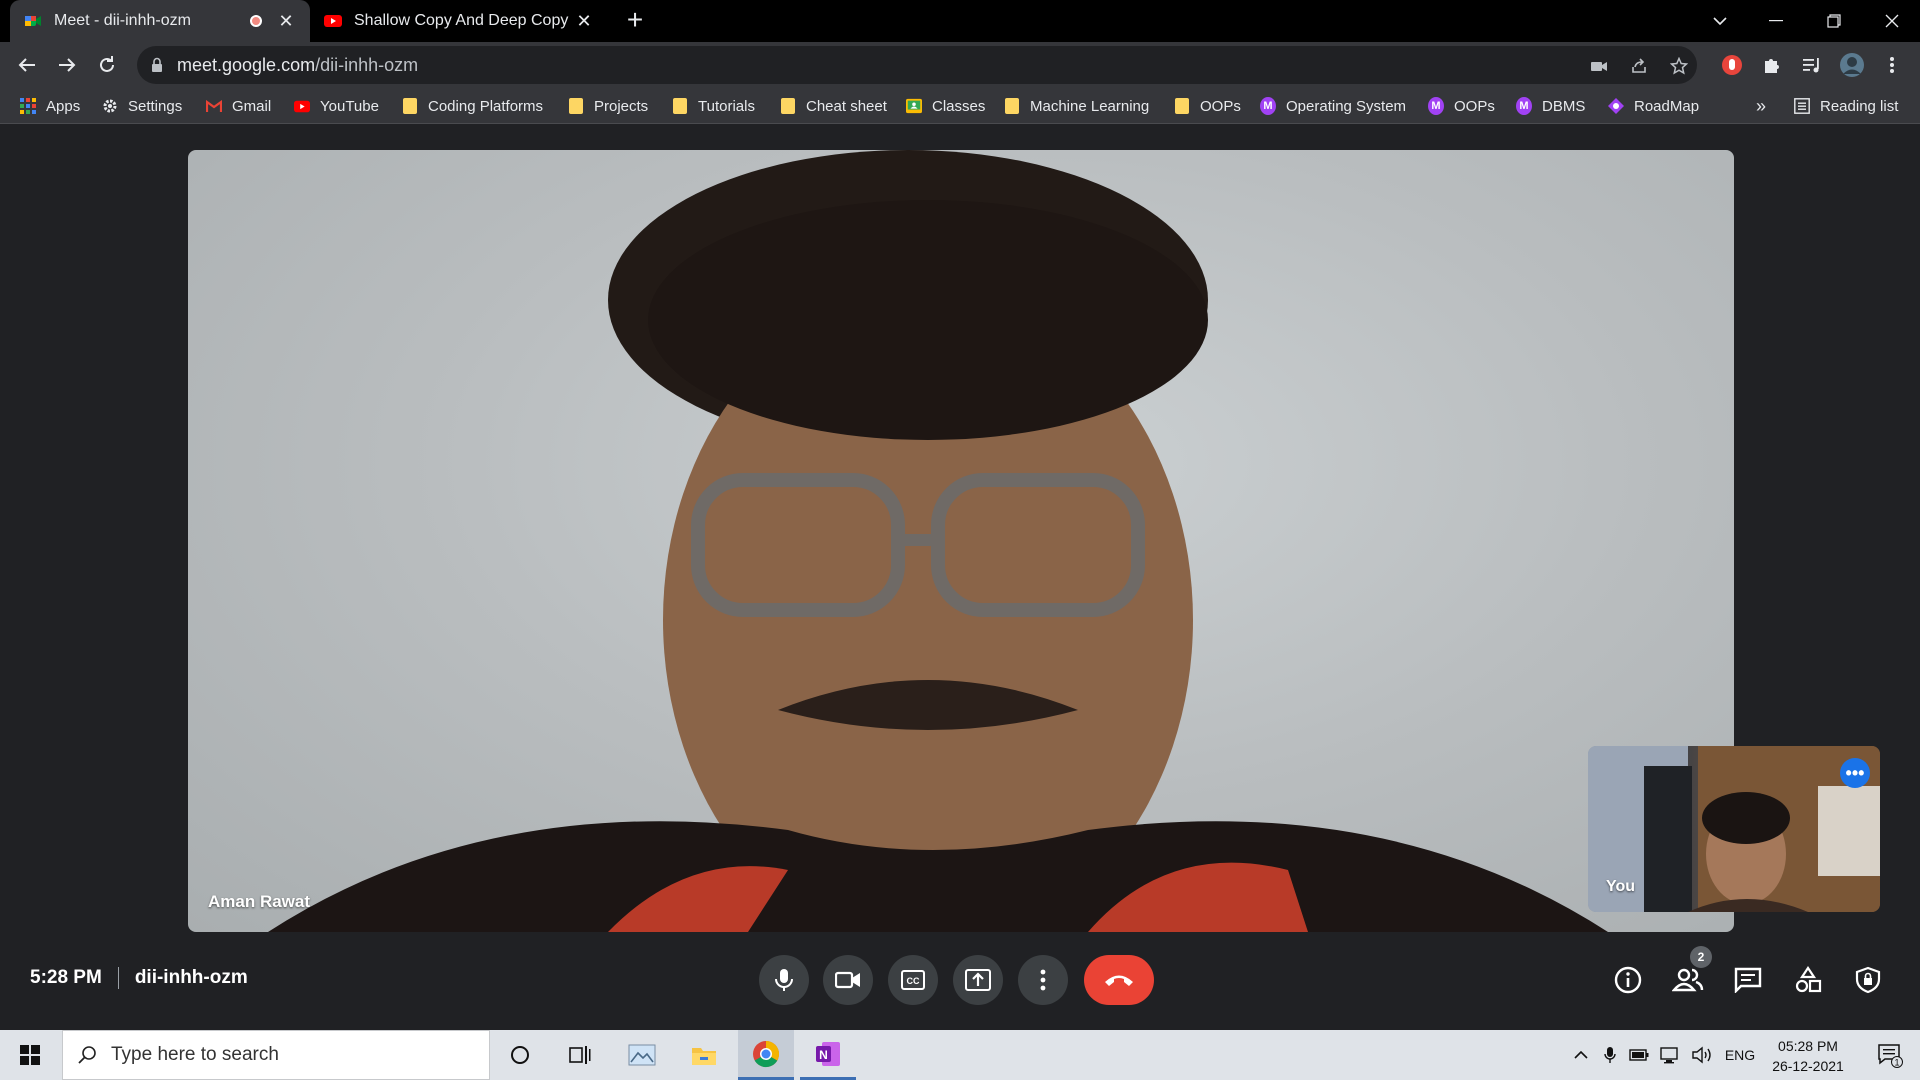 The image size is (1920, 1080). Describe the element at coordinates (157, 64) in the screenshot. I see `lock-icon` at that location.